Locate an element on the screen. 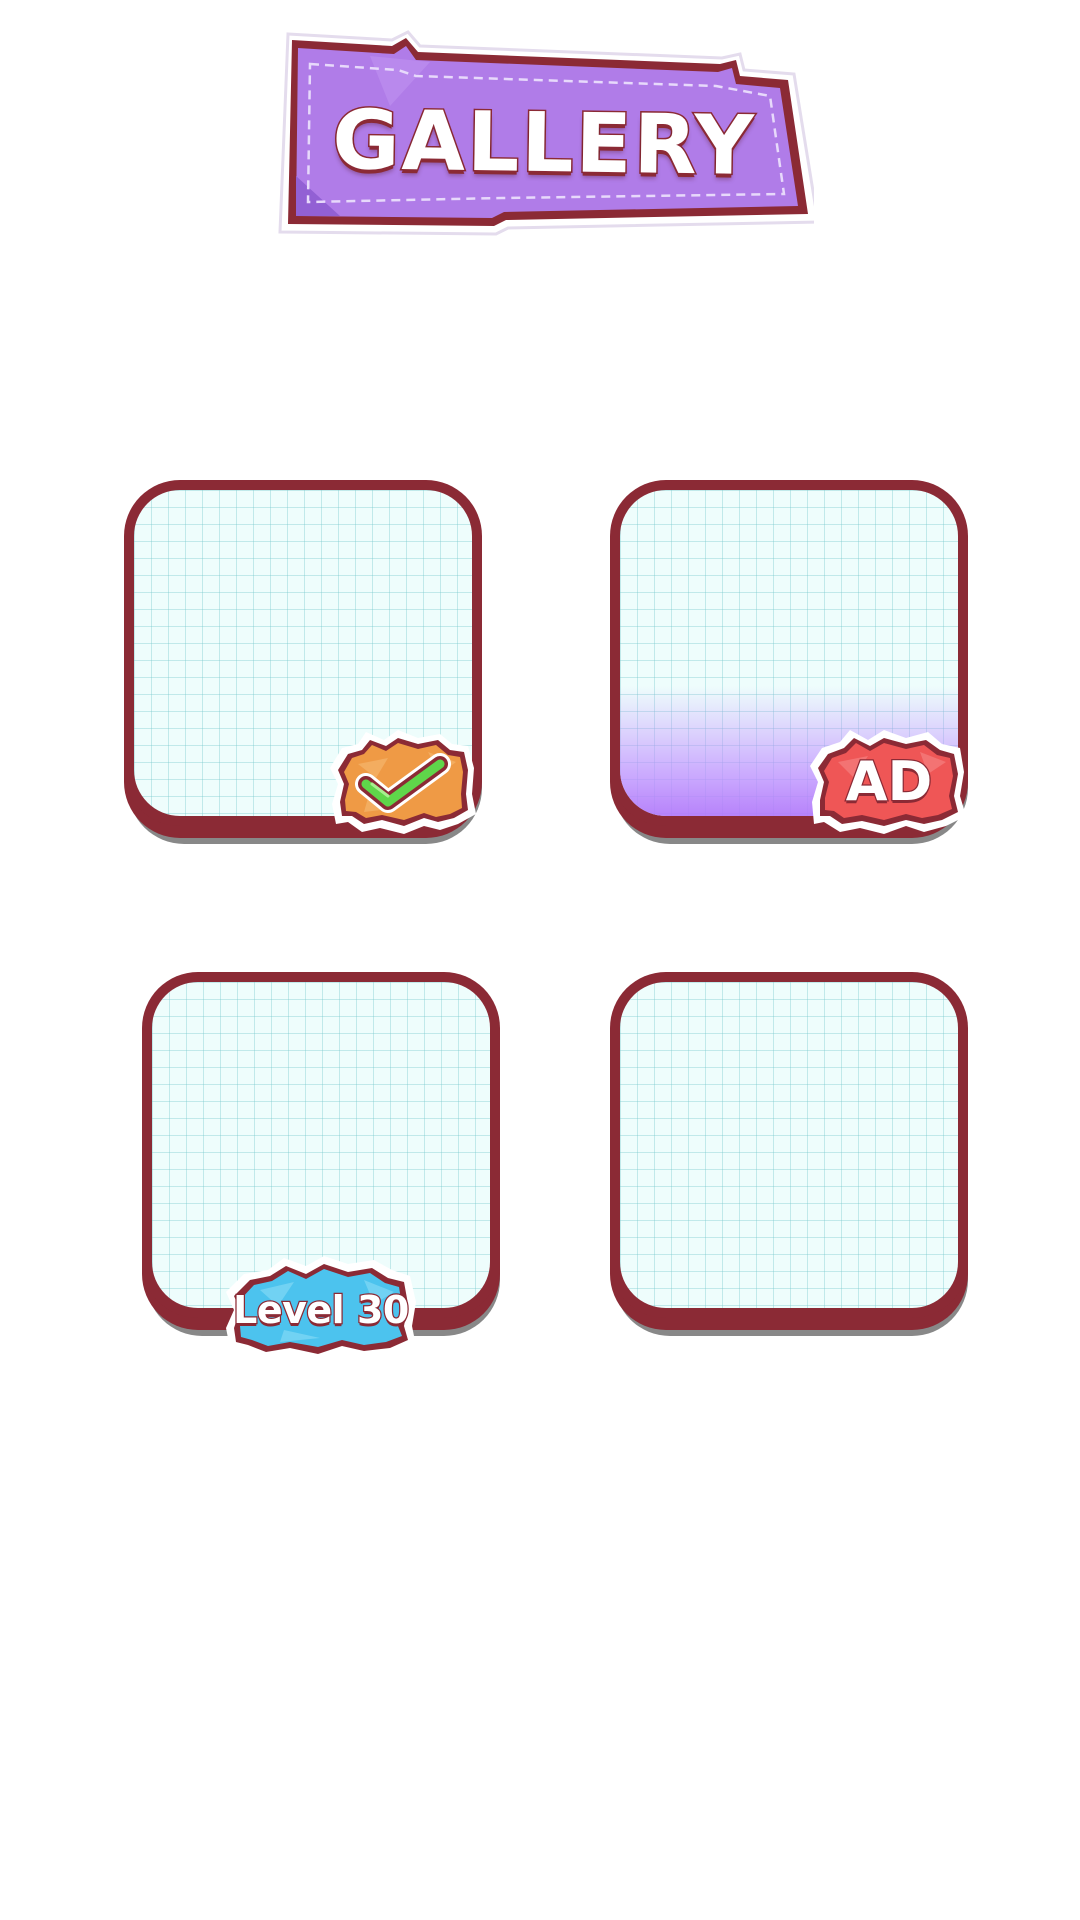  gallery-title-banner: GALLERY is located at coordinates (544, 132).